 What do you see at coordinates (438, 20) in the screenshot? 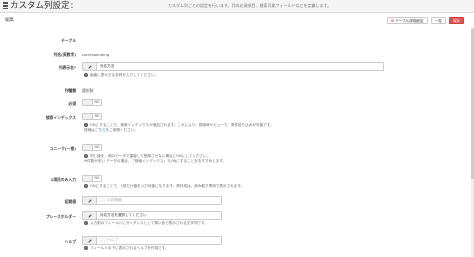
I see `list-button: 一覧` at bounding box center [438, 20].